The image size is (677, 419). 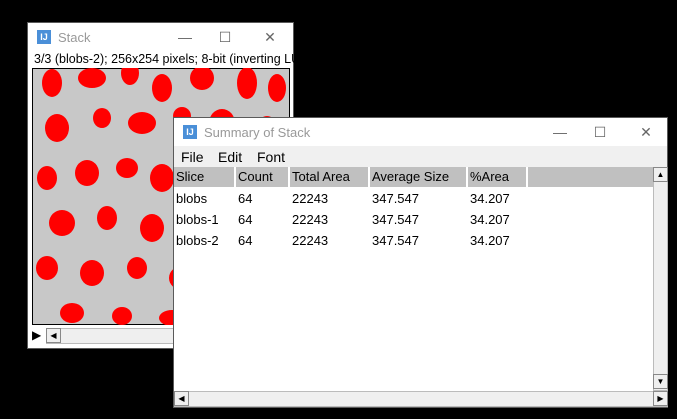 I want to click on stack-title: Stack, so click(x=74, y=37).